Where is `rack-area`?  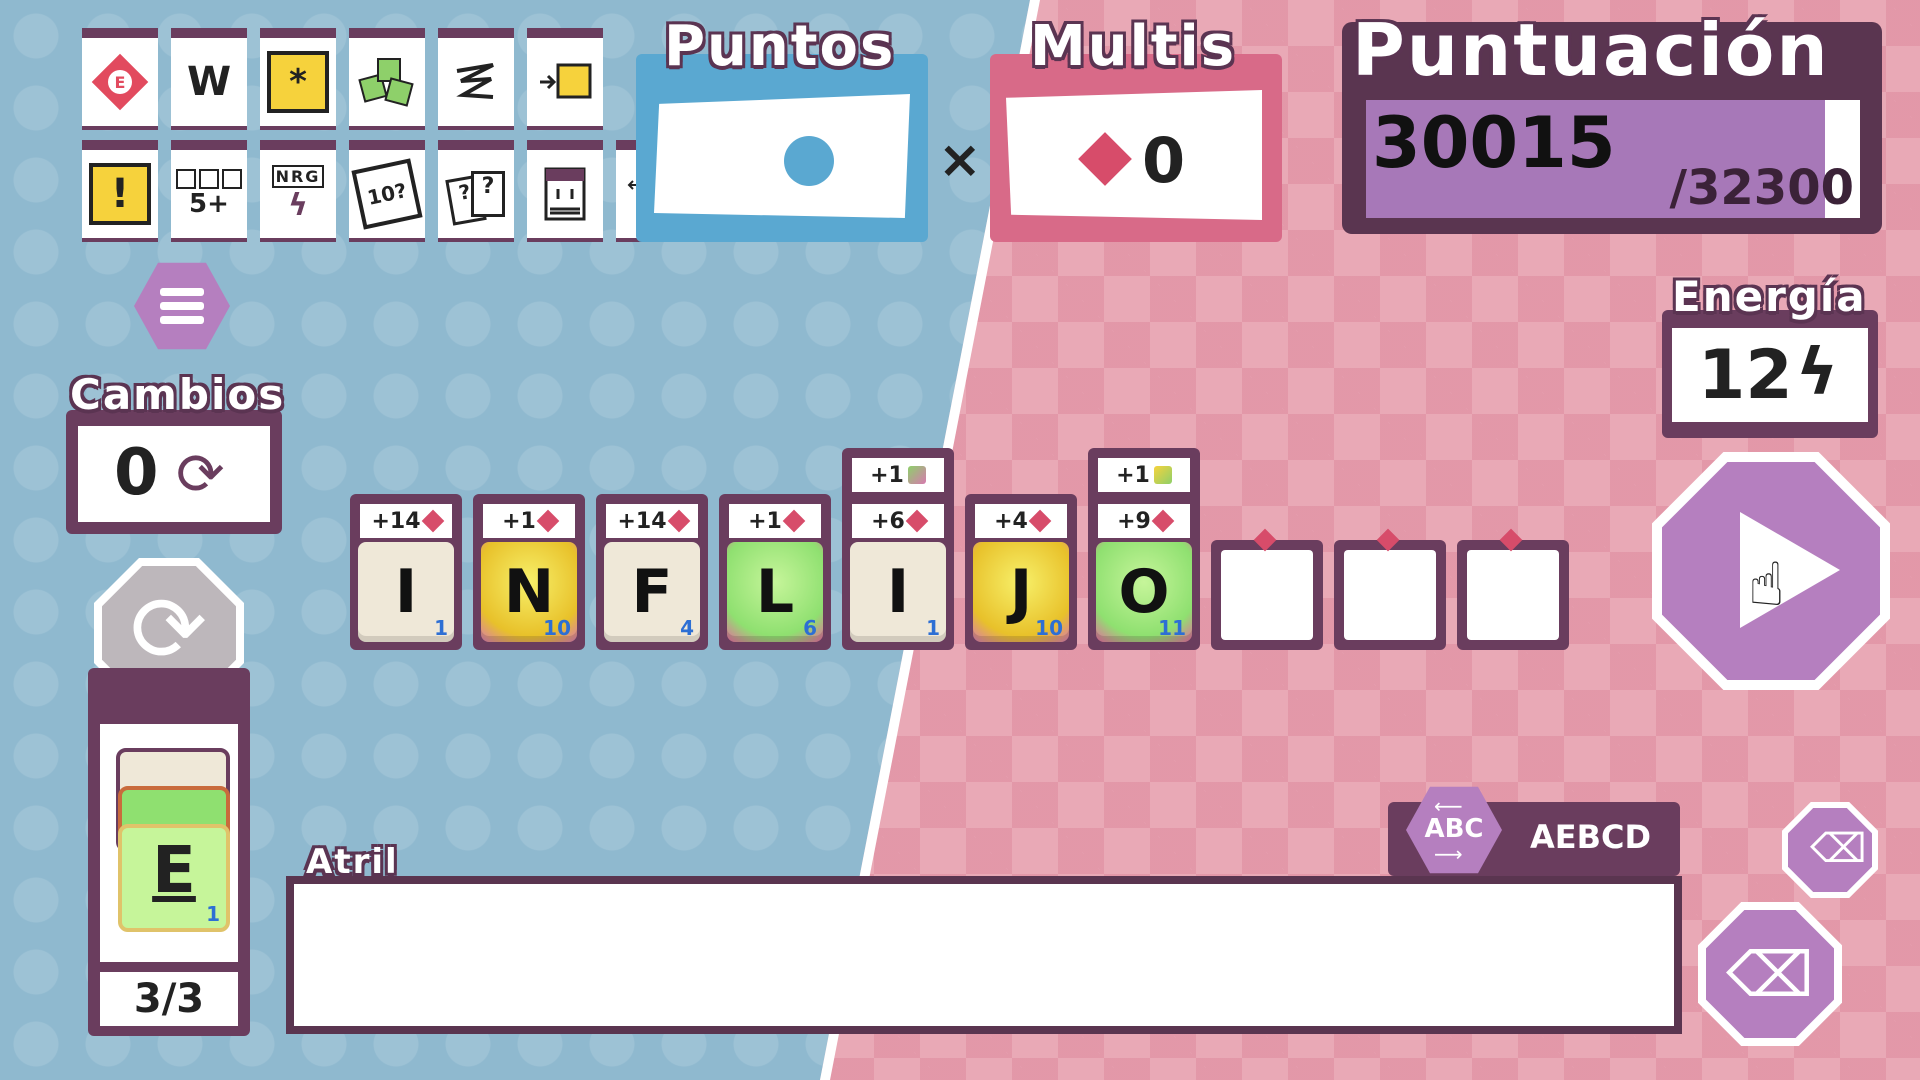 rack-area is located at coordinates (984, 955).